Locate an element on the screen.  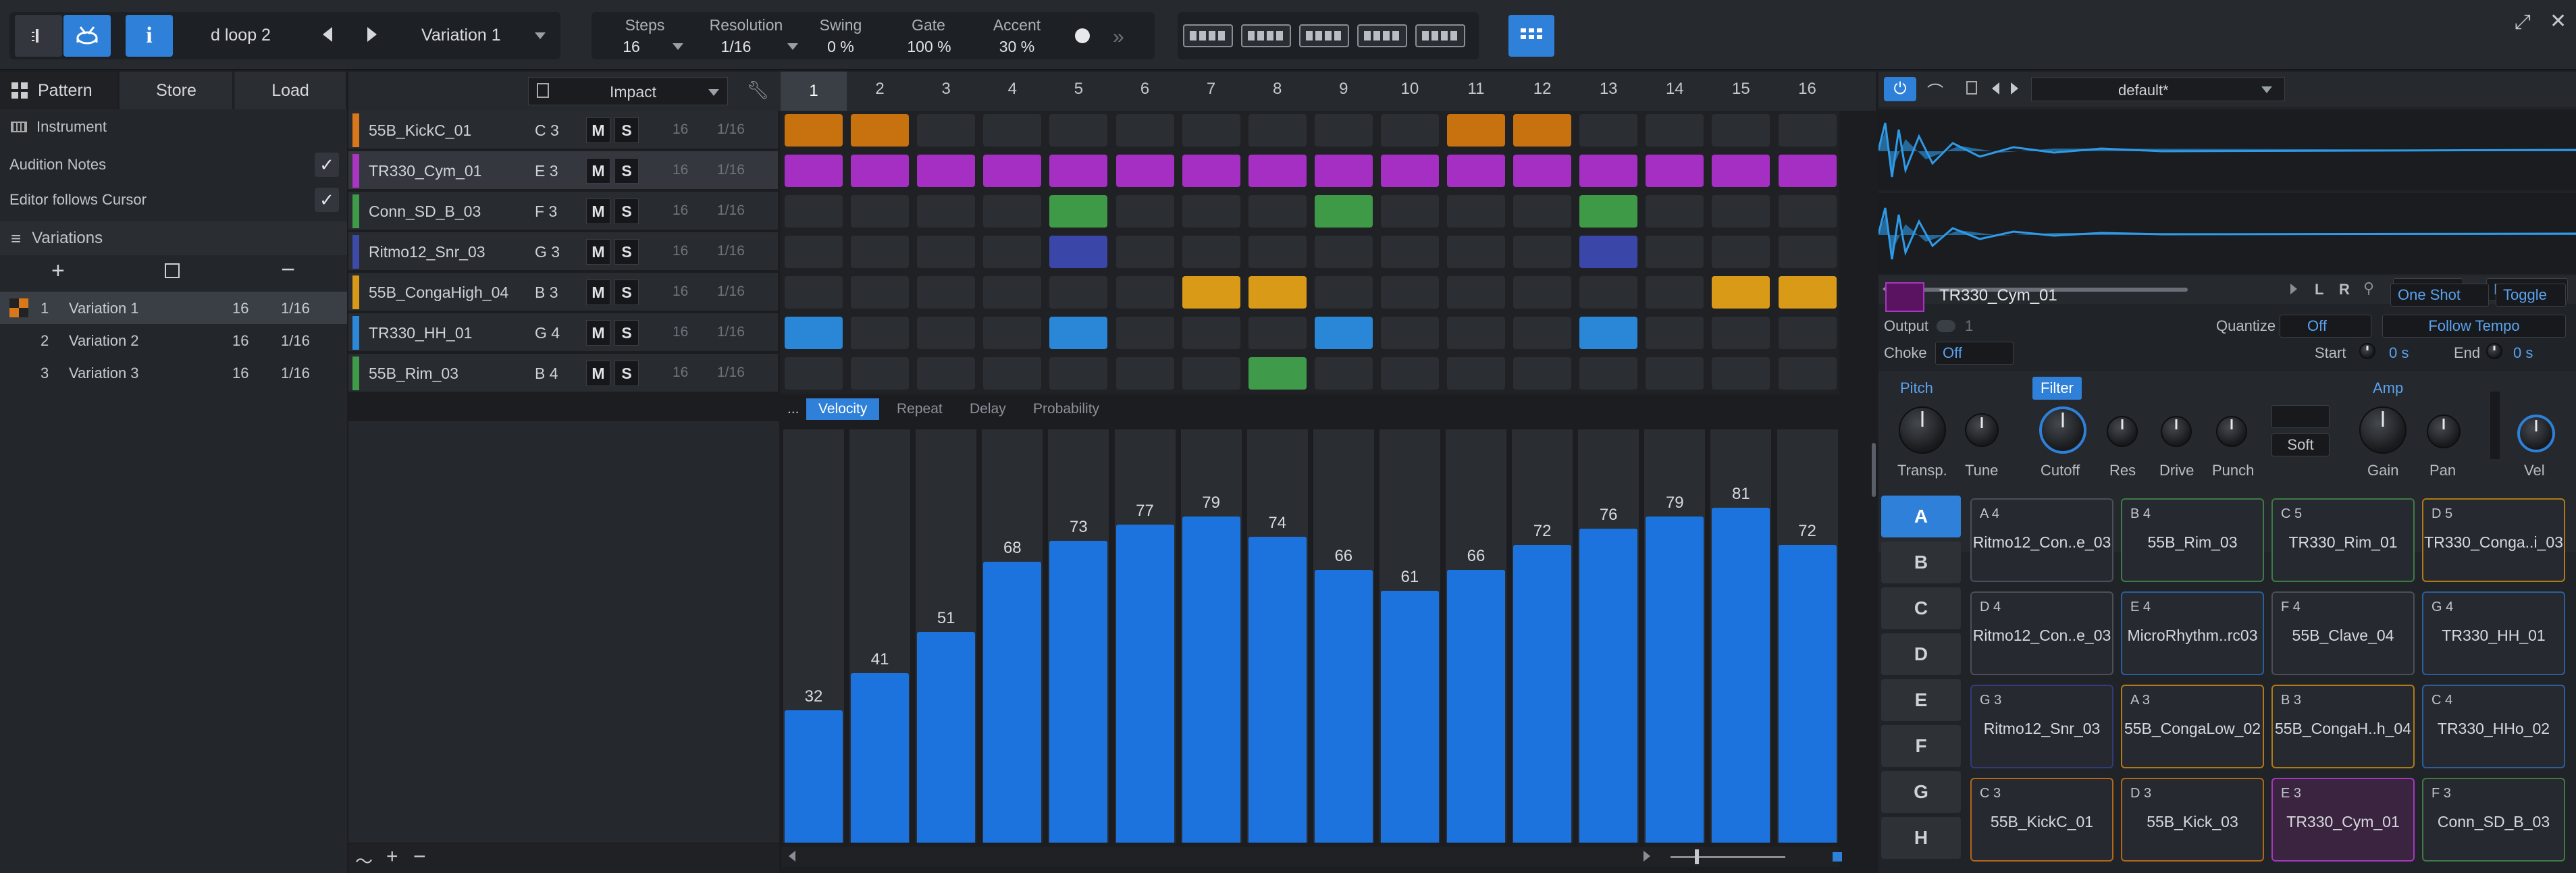
drum-instrument-button is located at coordinates (87, 36).